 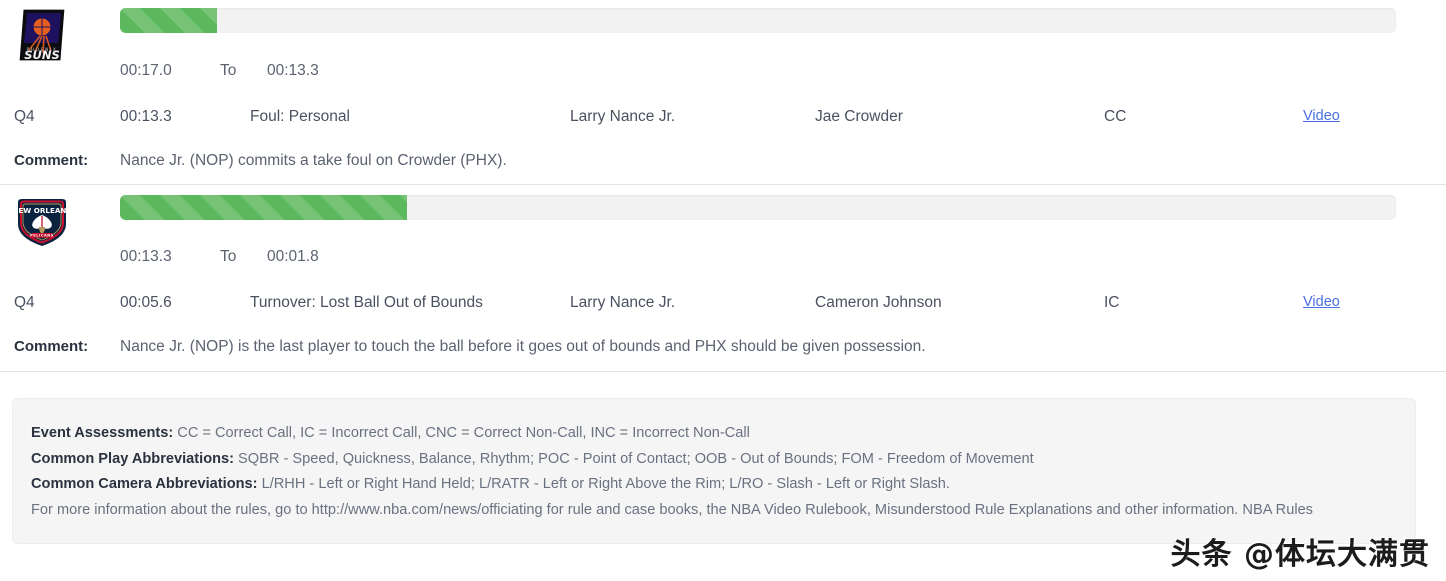 I want to click on event-assessment: IC, so click(x=1112, y=302).